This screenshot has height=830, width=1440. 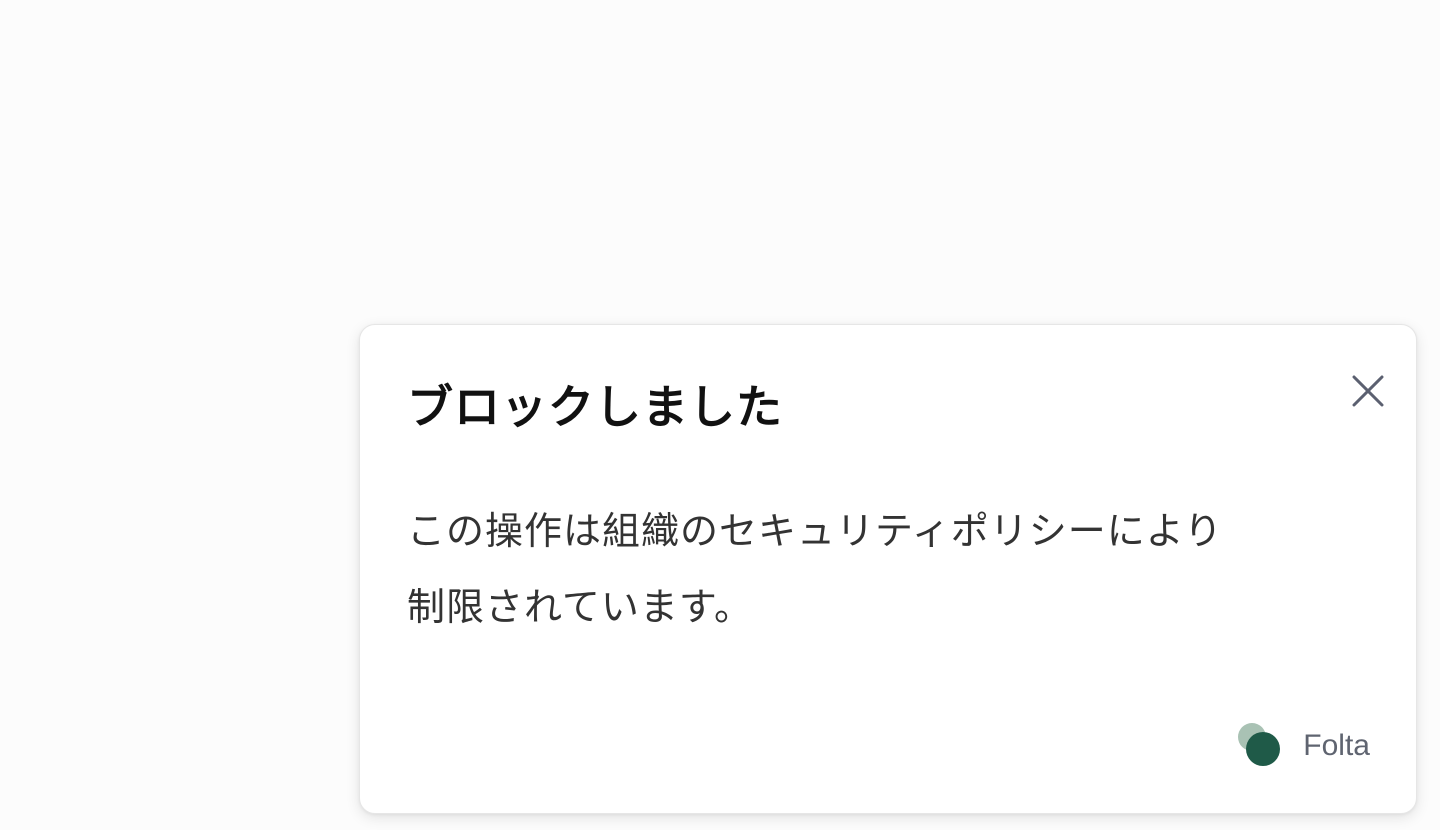 I want to click on brand-name: Folta, so click(x=1336, y=745).